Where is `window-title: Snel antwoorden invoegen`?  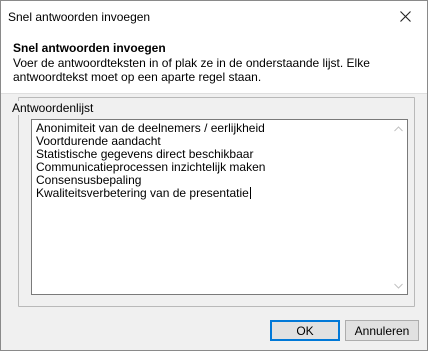
window-title: Snel antwoorden invoegen is located at coordinates (79, 17).